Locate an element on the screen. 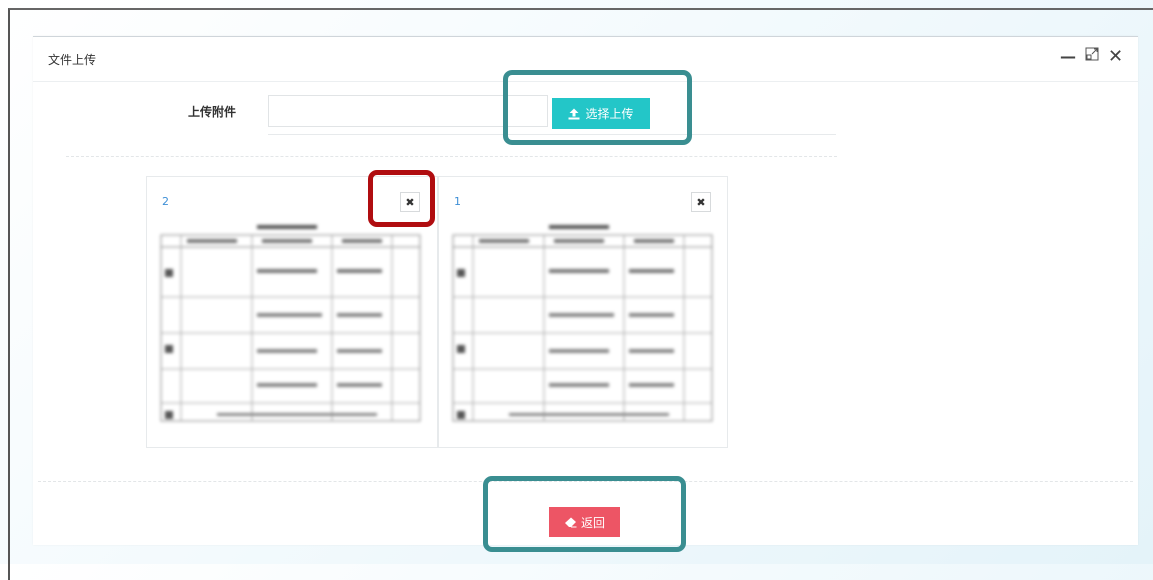 Image resolution: width=1153 pixels, height=580 pixels. upload-file-input is located at coordinates (408, 111).